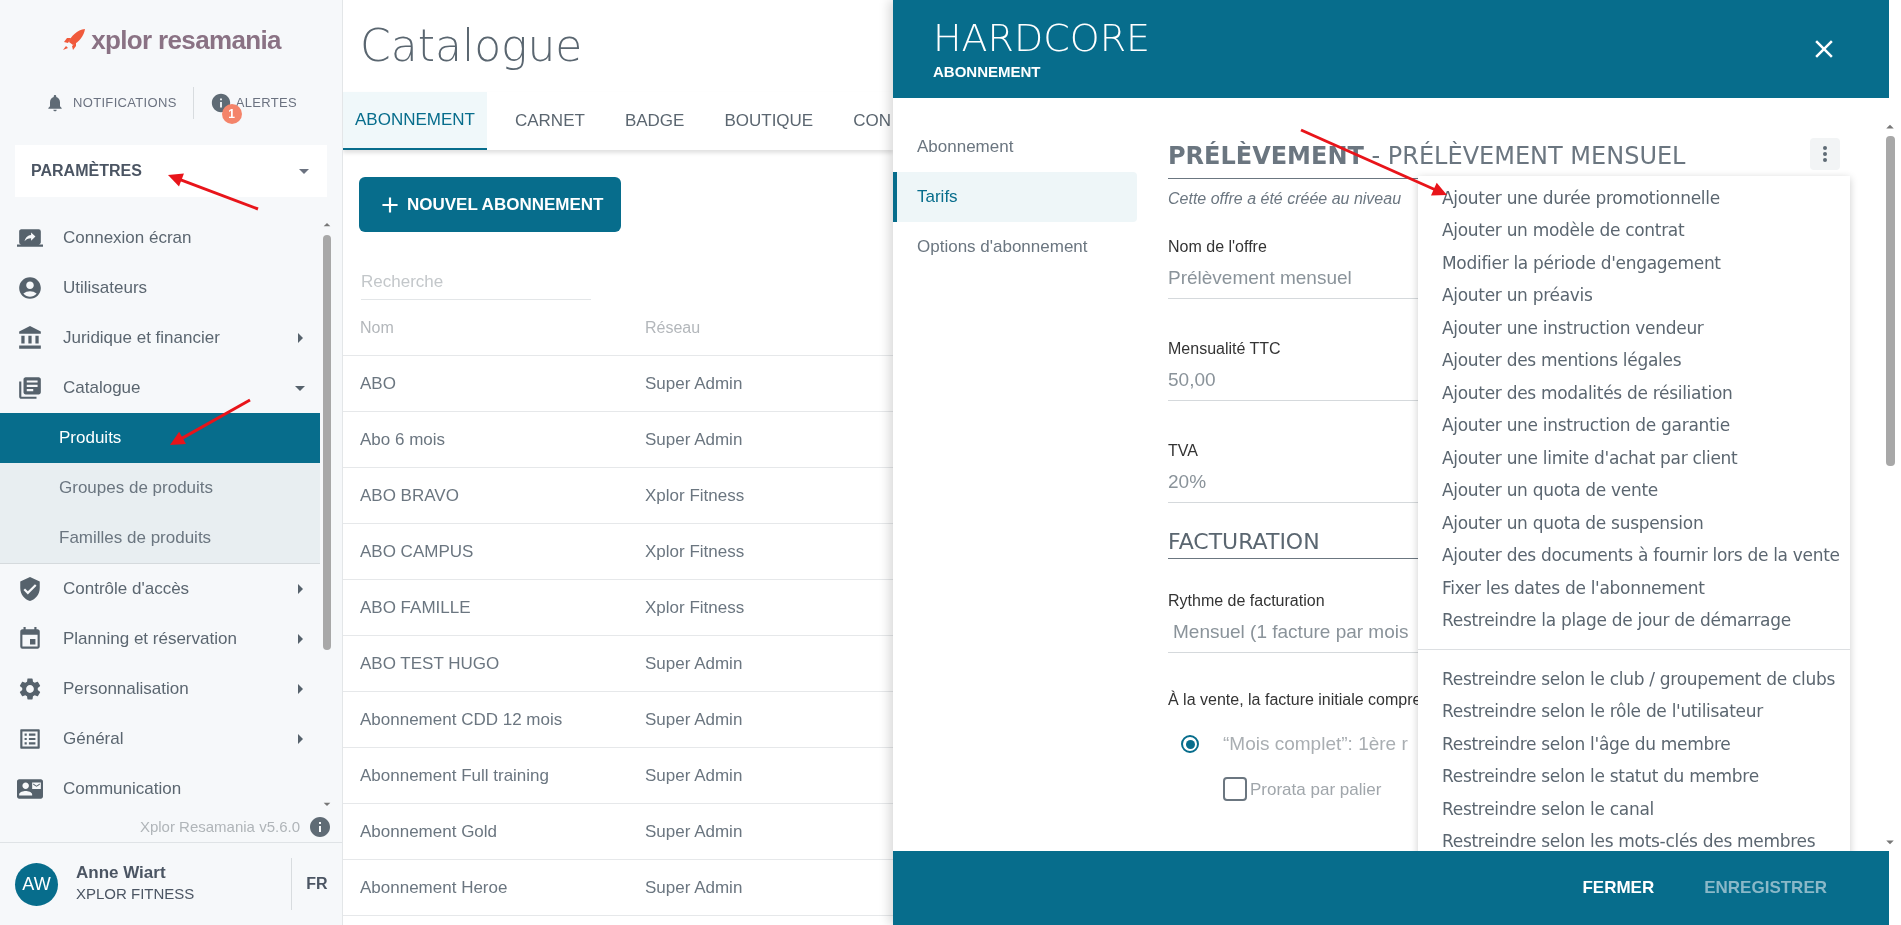  I want to click on radio-label: “Mois complet”: 1ère r, so click(1315, 744).